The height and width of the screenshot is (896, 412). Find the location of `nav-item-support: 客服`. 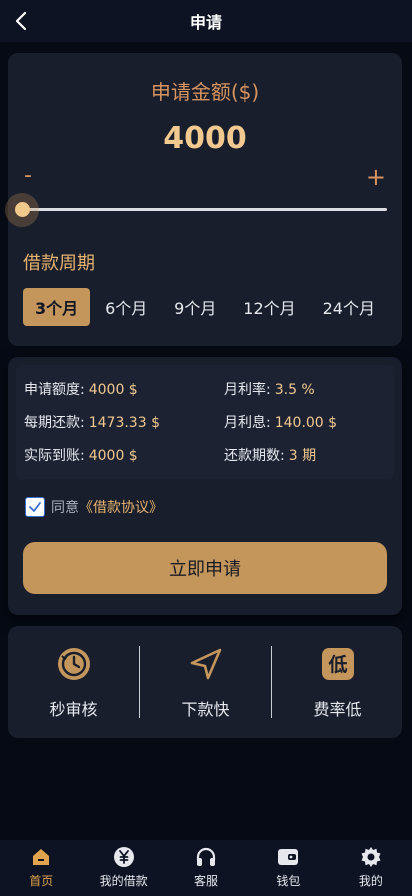

nav-item-support: 客服 is located at coordinates (206, 868).